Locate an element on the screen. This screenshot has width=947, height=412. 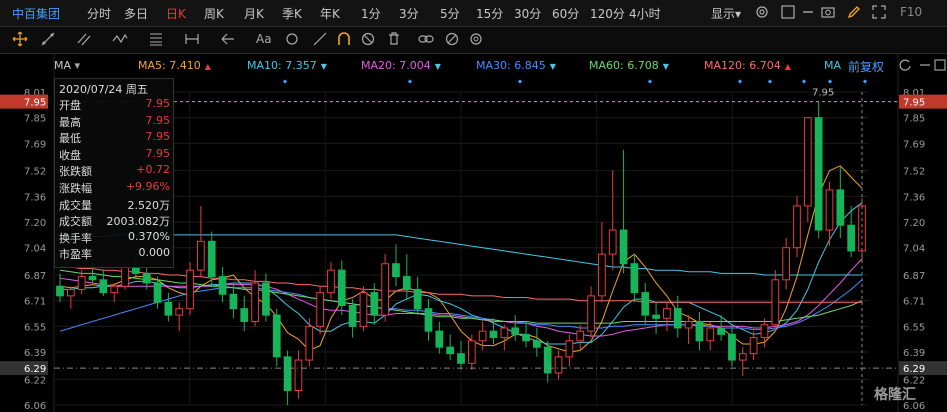
y-tick-left: 6.39 is located at coordinates (35, 353).